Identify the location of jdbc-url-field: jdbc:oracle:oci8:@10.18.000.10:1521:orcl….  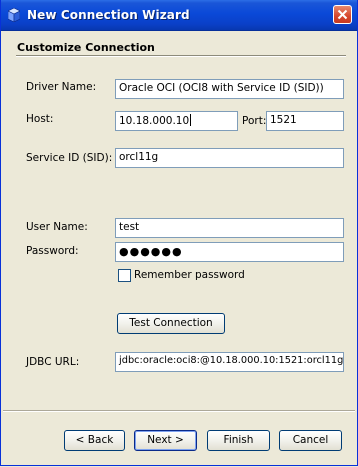
(229, 362).